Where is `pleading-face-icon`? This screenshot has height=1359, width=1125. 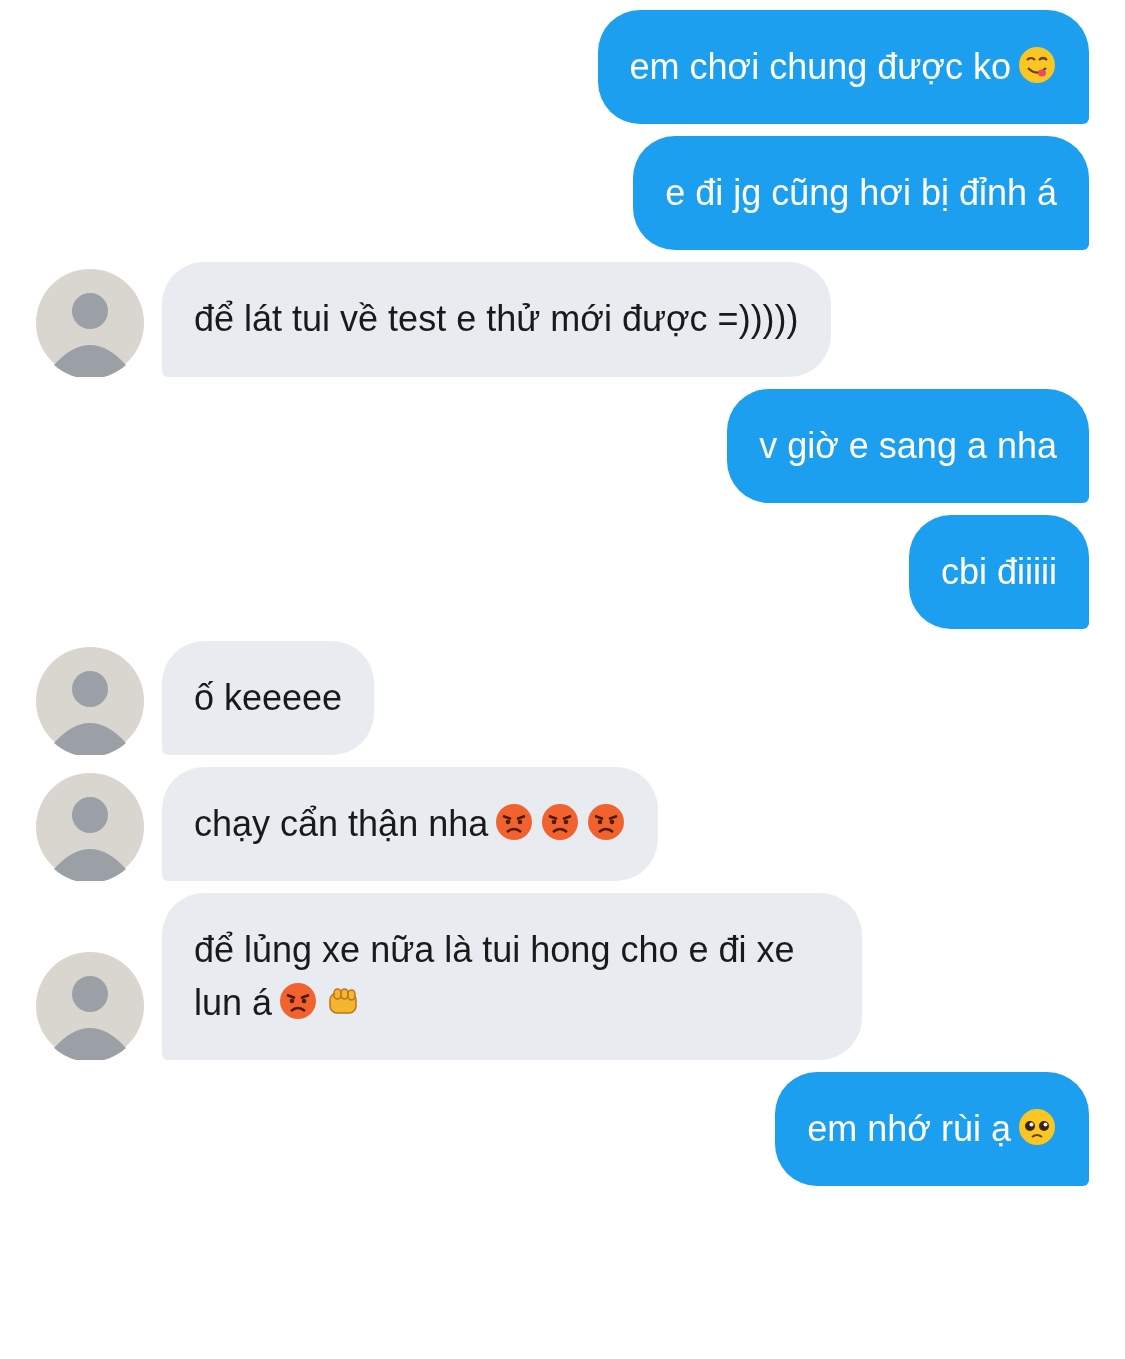
pleading-face-icon is located at coordinates (1037, 1126).